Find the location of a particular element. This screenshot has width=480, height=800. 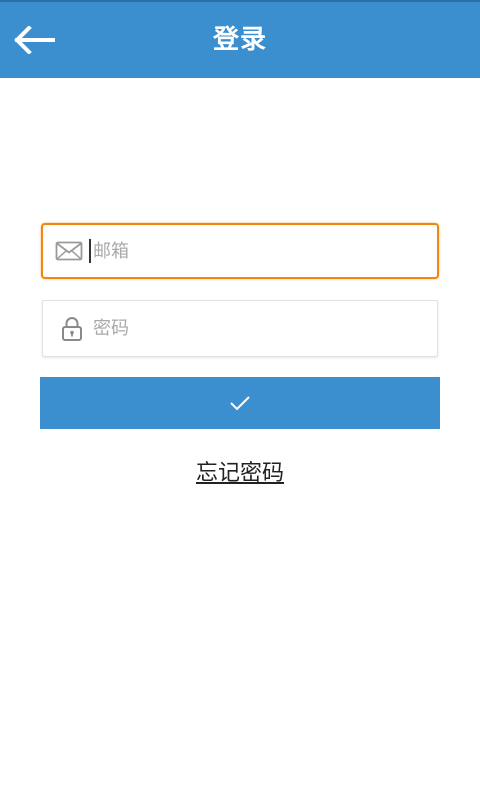

back-button is located at coordinates (34, 40).